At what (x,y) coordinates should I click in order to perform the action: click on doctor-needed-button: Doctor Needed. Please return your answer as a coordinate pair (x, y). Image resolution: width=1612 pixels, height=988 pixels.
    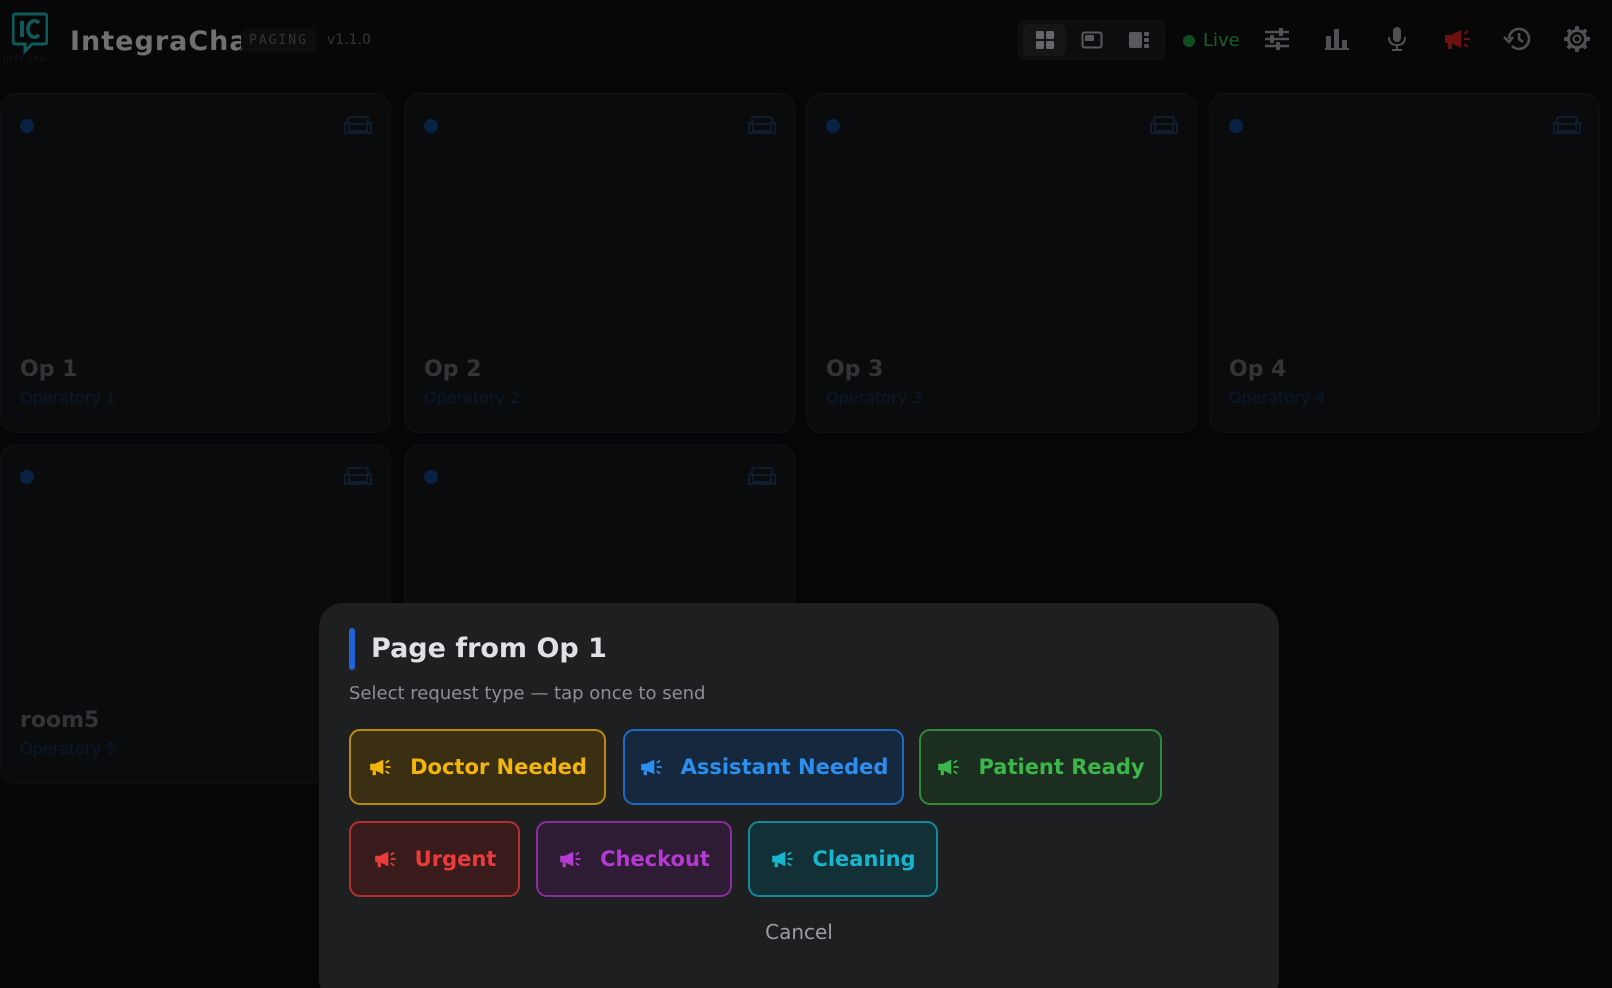
    Looking at the image, I should click on (477, 767).